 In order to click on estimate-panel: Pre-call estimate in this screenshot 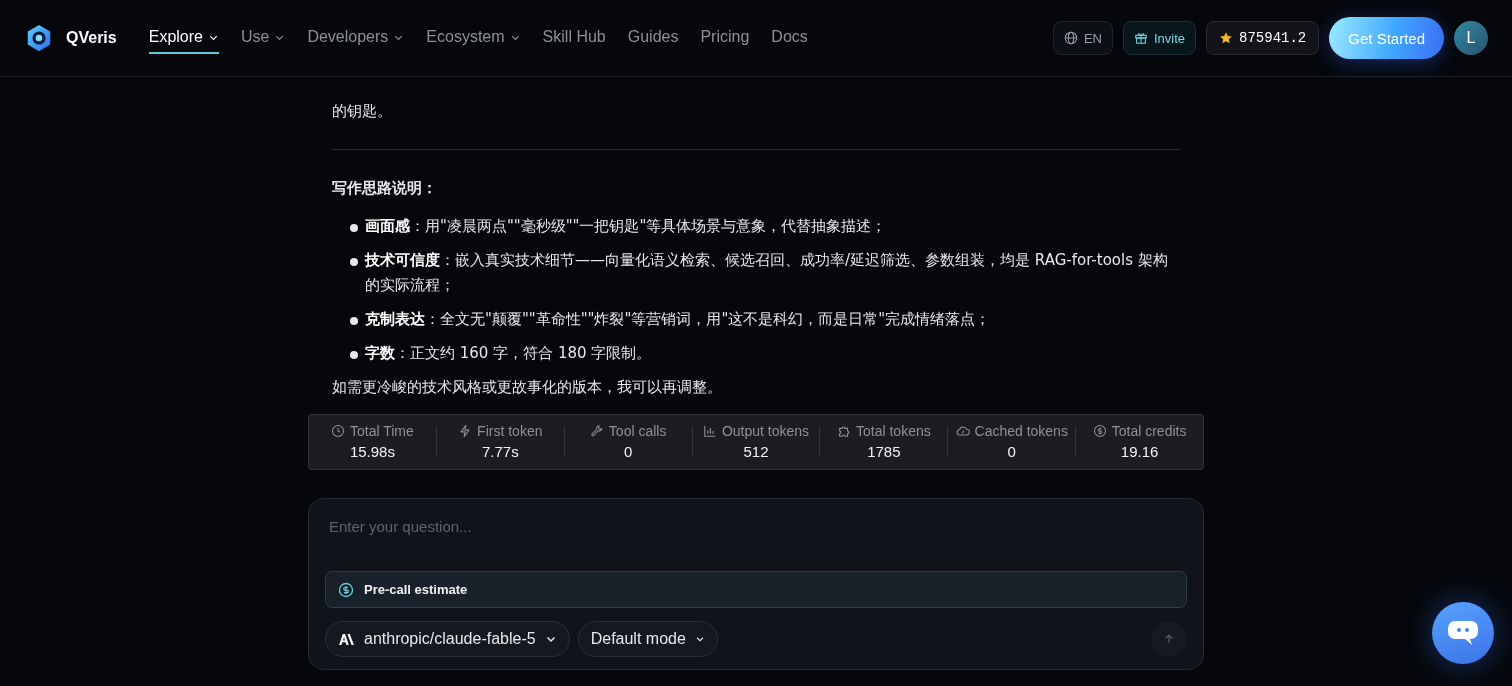, I will do `click(756, 589)`.